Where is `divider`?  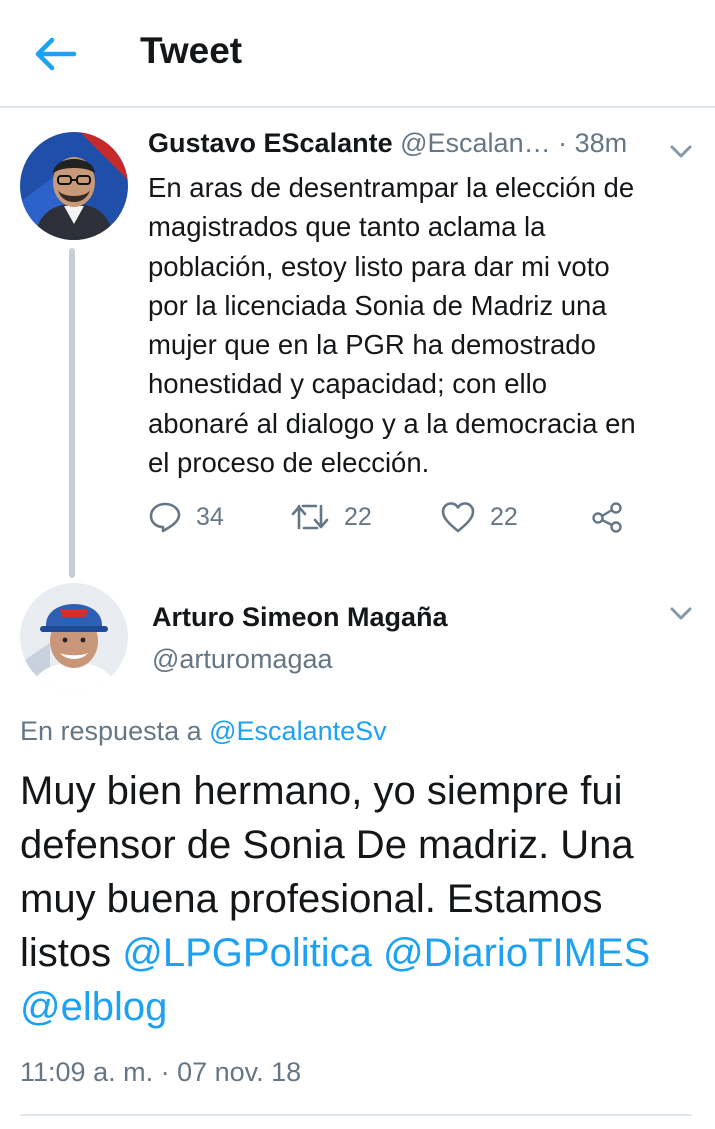 divider is located at coordinates (356, 1115).